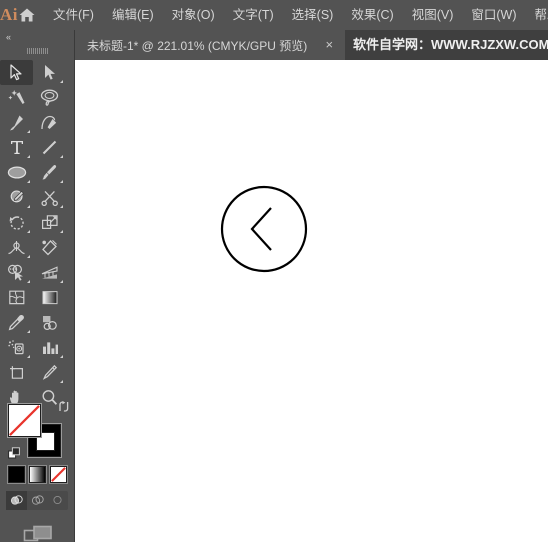  What do you see at coordinates (49, 72) in the screenshot?
I see `direct-selection-tool` at bounding box center [49, 72].